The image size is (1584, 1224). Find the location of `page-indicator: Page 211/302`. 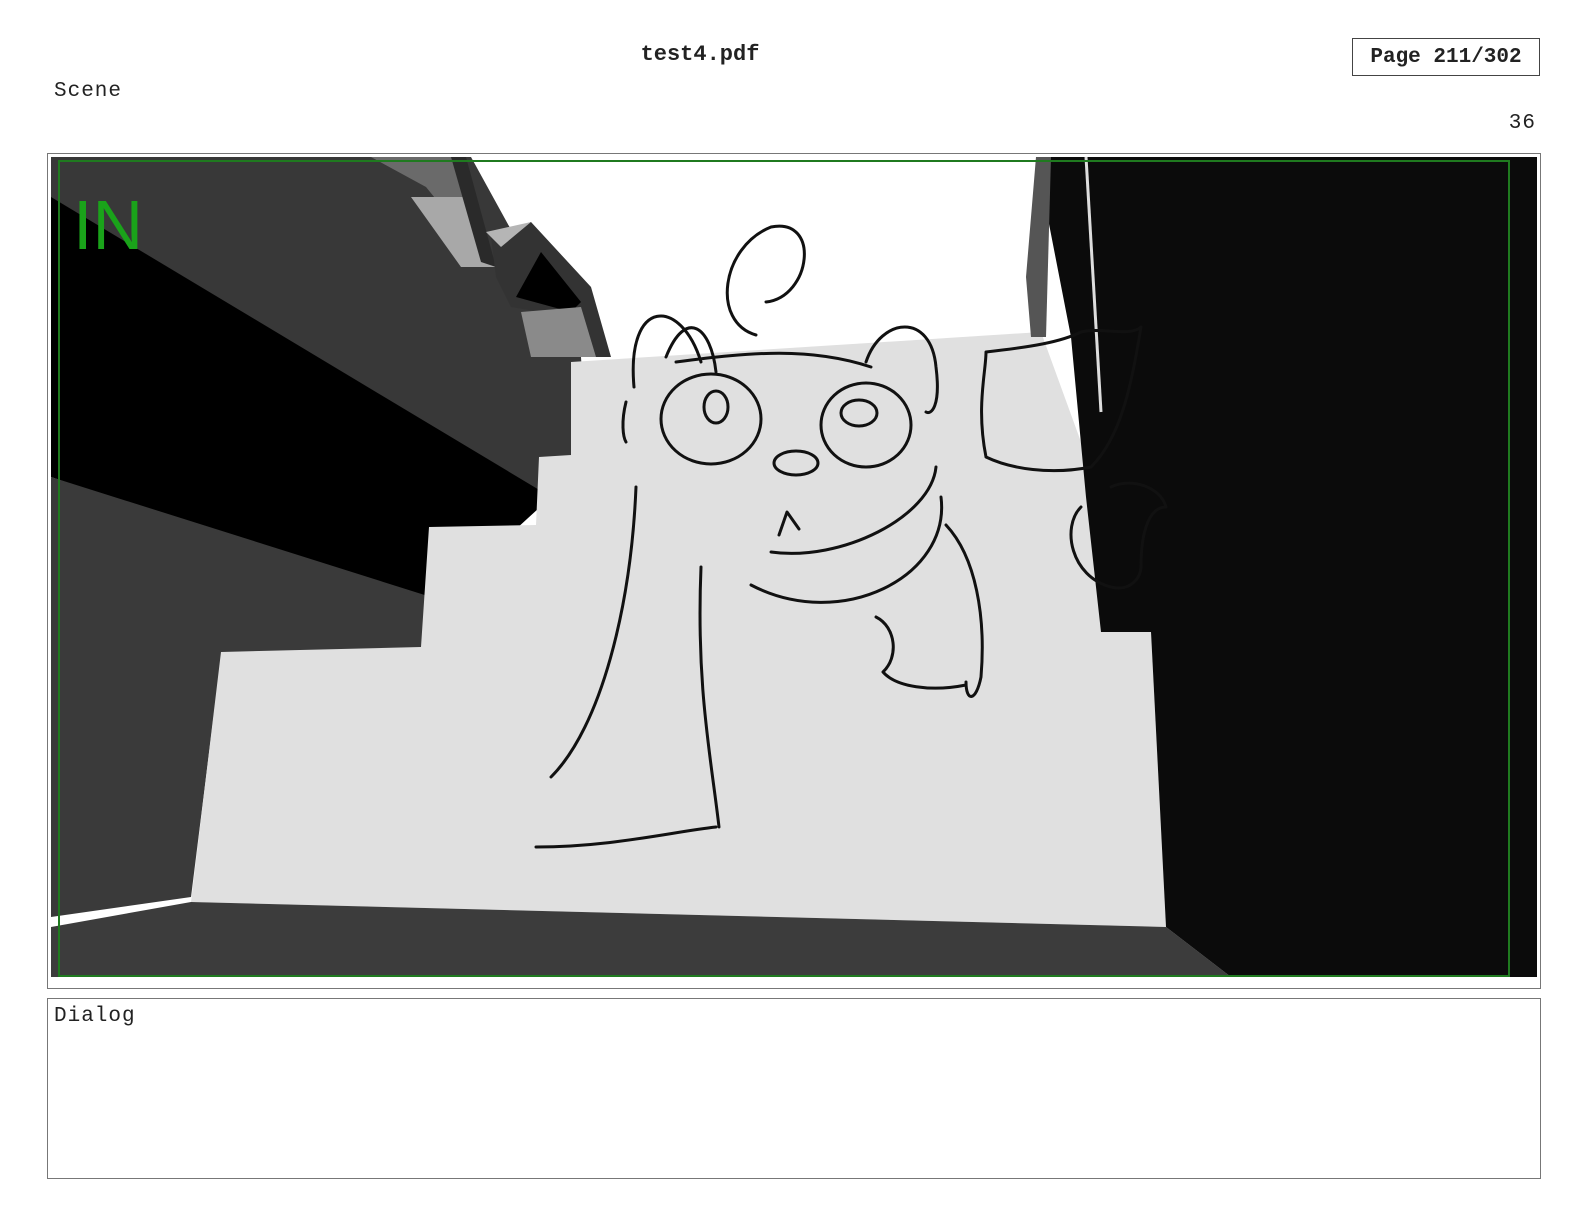

page-indicator: Page 211/302 is located at coordinates (1446, 57).